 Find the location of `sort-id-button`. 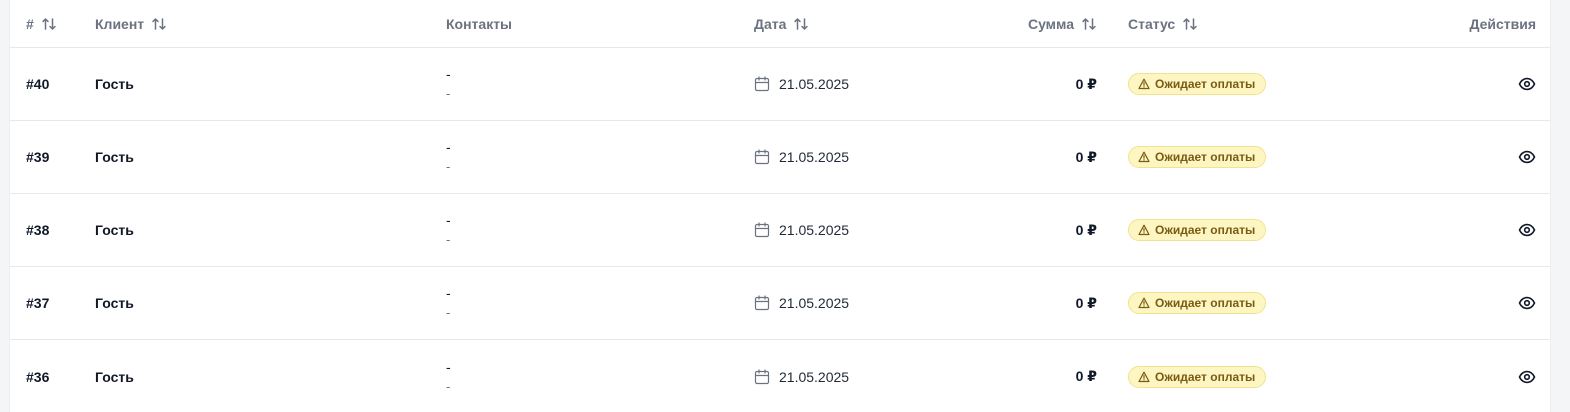

sort-id-button is located at coordinates (49, 24).